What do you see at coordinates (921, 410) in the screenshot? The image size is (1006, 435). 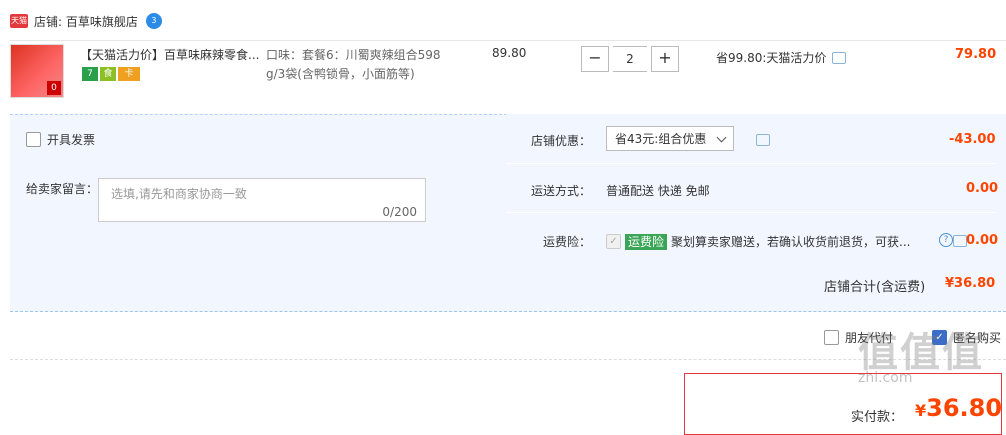 I see `payment-currency: ¥` at bounding box center [921, 410].